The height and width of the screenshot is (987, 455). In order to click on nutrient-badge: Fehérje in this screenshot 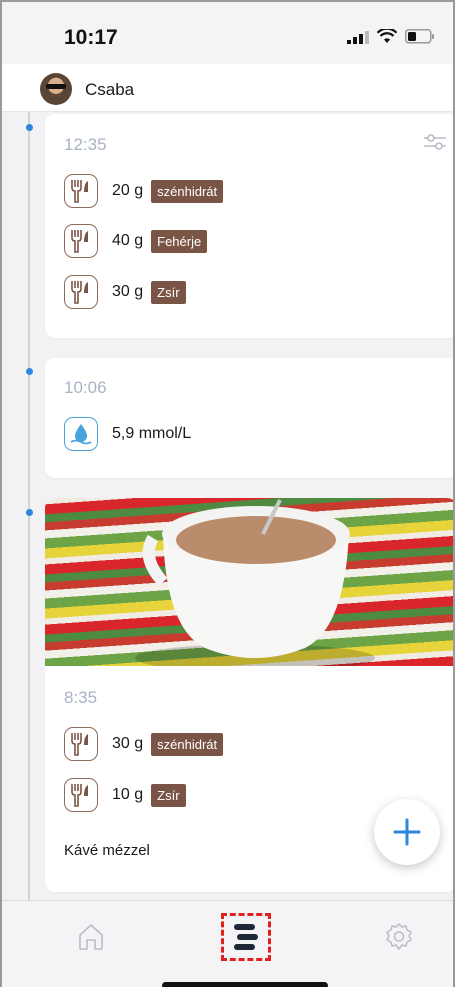, I will do `click(179, 241)`.